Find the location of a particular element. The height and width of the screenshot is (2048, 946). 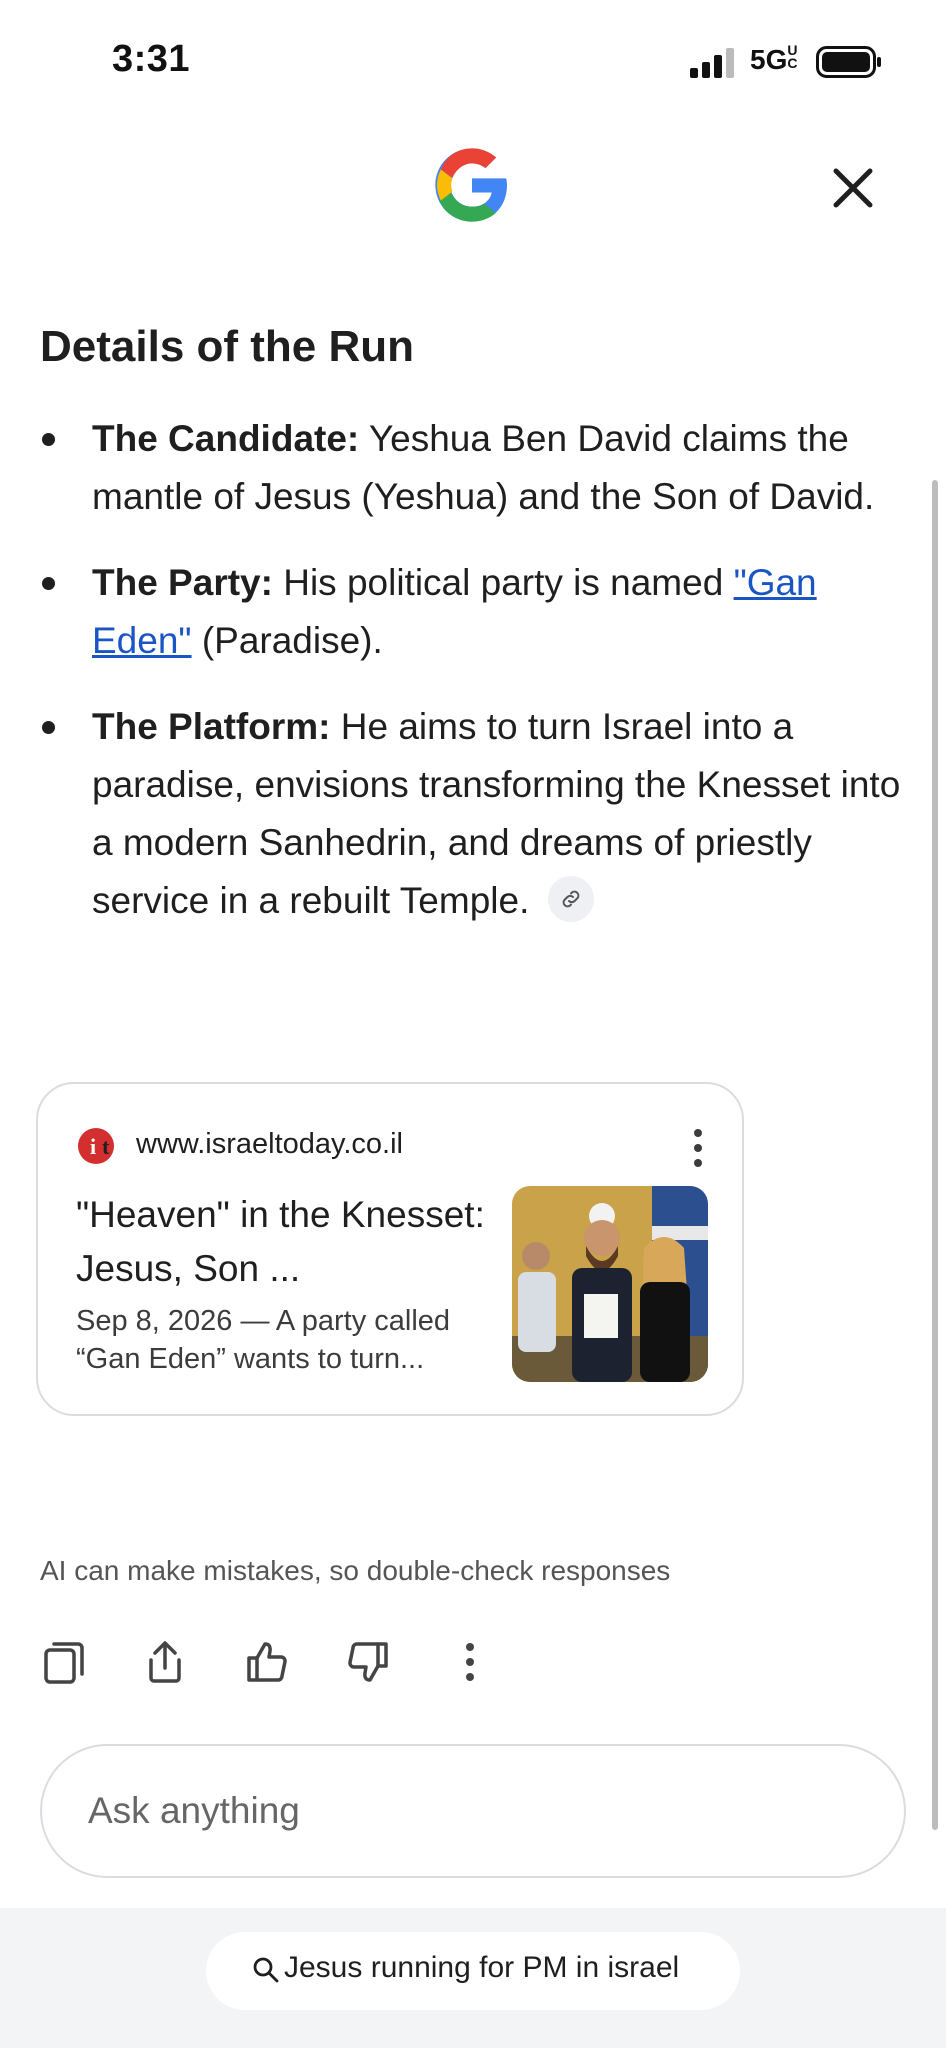

citation-button is located at coordinates (570, 899).